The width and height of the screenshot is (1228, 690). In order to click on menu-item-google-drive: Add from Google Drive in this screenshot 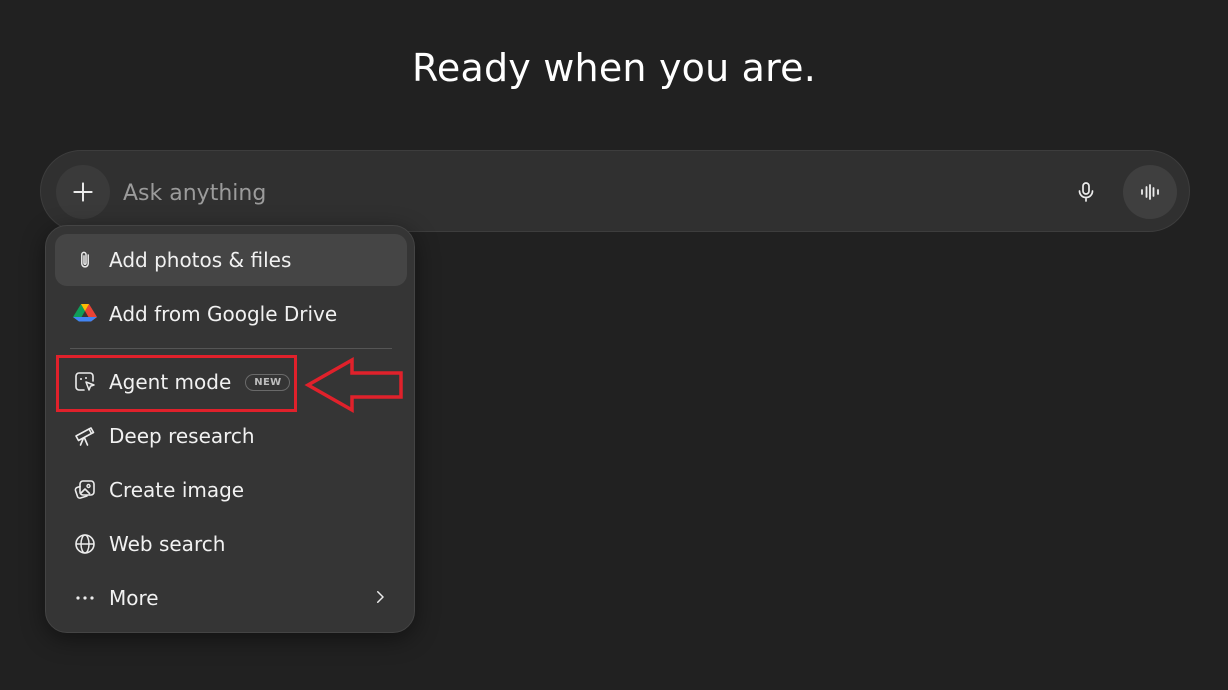, I will do `click(231, 314)`.